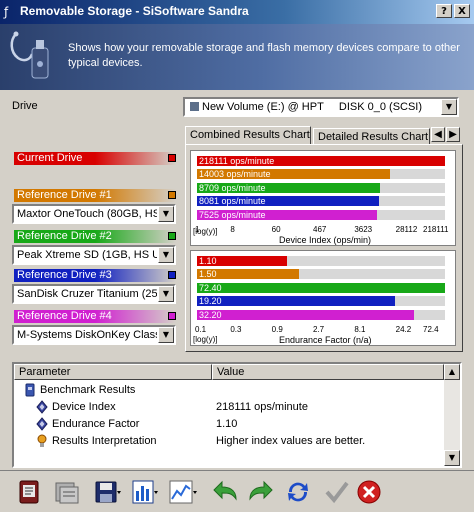  I want to click on forward-arrow-icon, so click(259, 492).